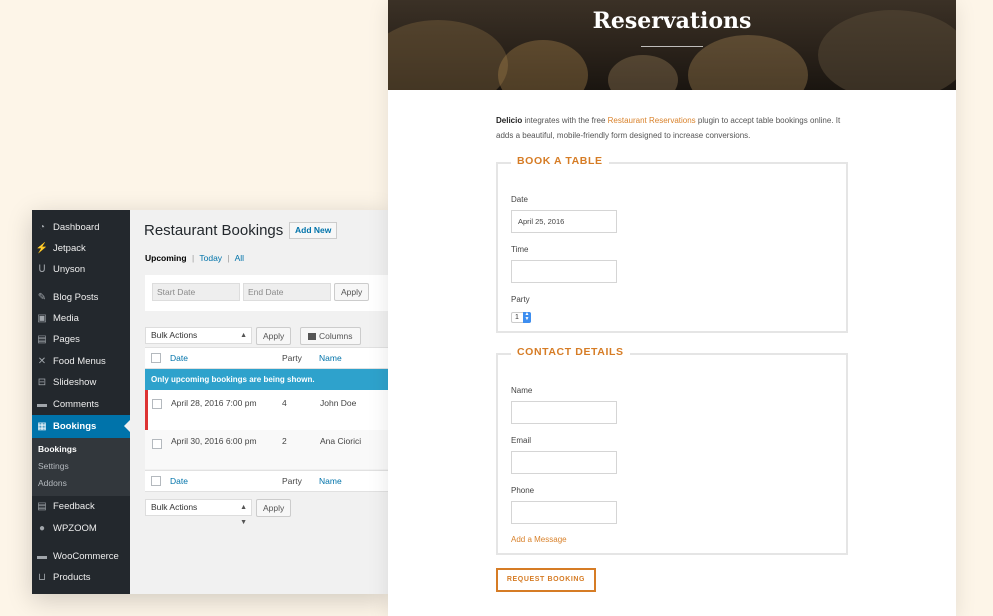 The image size is (993, 616). I want to click on bulk-actions-select-top: Bulk Actions ▲▼, so click(198, 340).